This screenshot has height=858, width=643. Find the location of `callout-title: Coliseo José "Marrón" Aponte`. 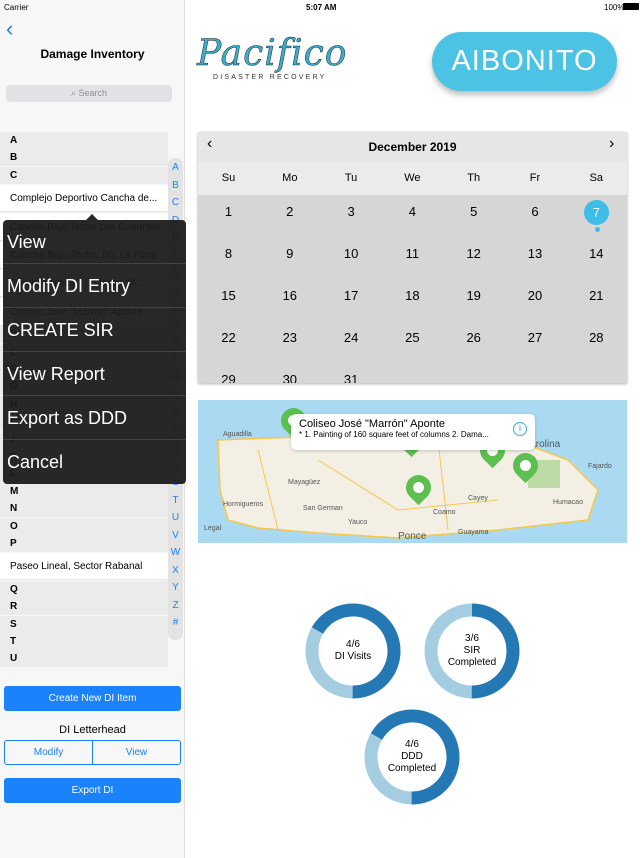

callout-title: Coliseo José "Marrón" Aponte is located at coordinates (372, 424).